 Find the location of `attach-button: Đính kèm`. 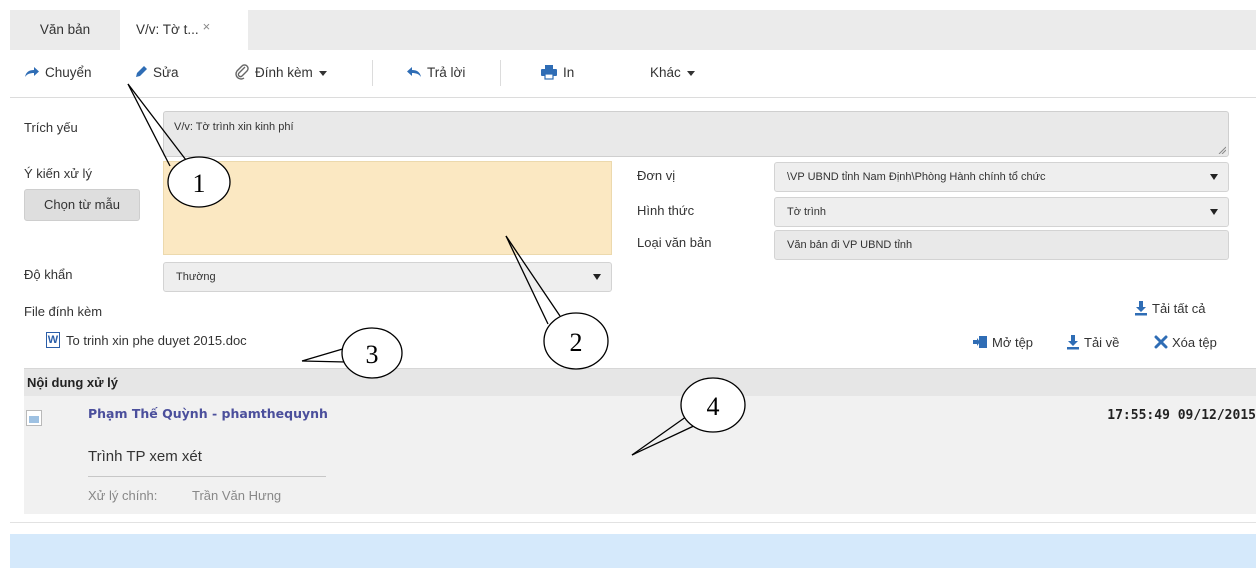

attach-button: Đính kèm is located at coordinates (280, 73).